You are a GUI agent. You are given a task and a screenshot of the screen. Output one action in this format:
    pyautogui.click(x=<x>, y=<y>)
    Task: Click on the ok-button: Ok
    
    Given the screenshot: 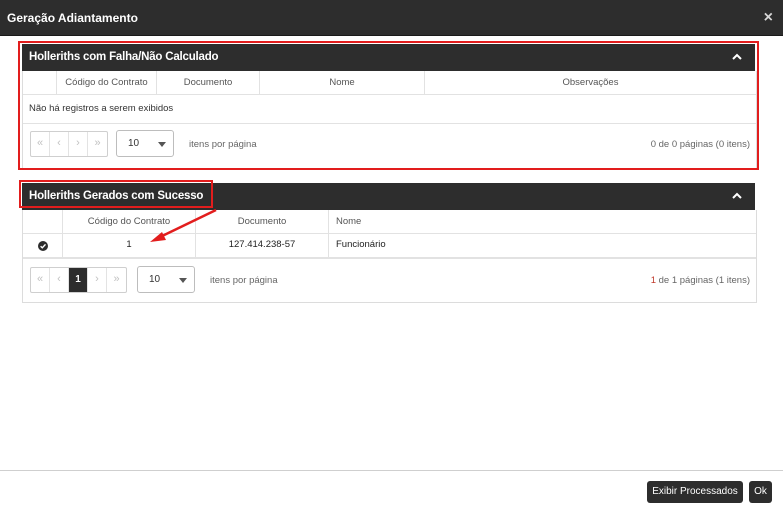 What is the action you would take?
    pyautogui.click(x=760, y=492)
    